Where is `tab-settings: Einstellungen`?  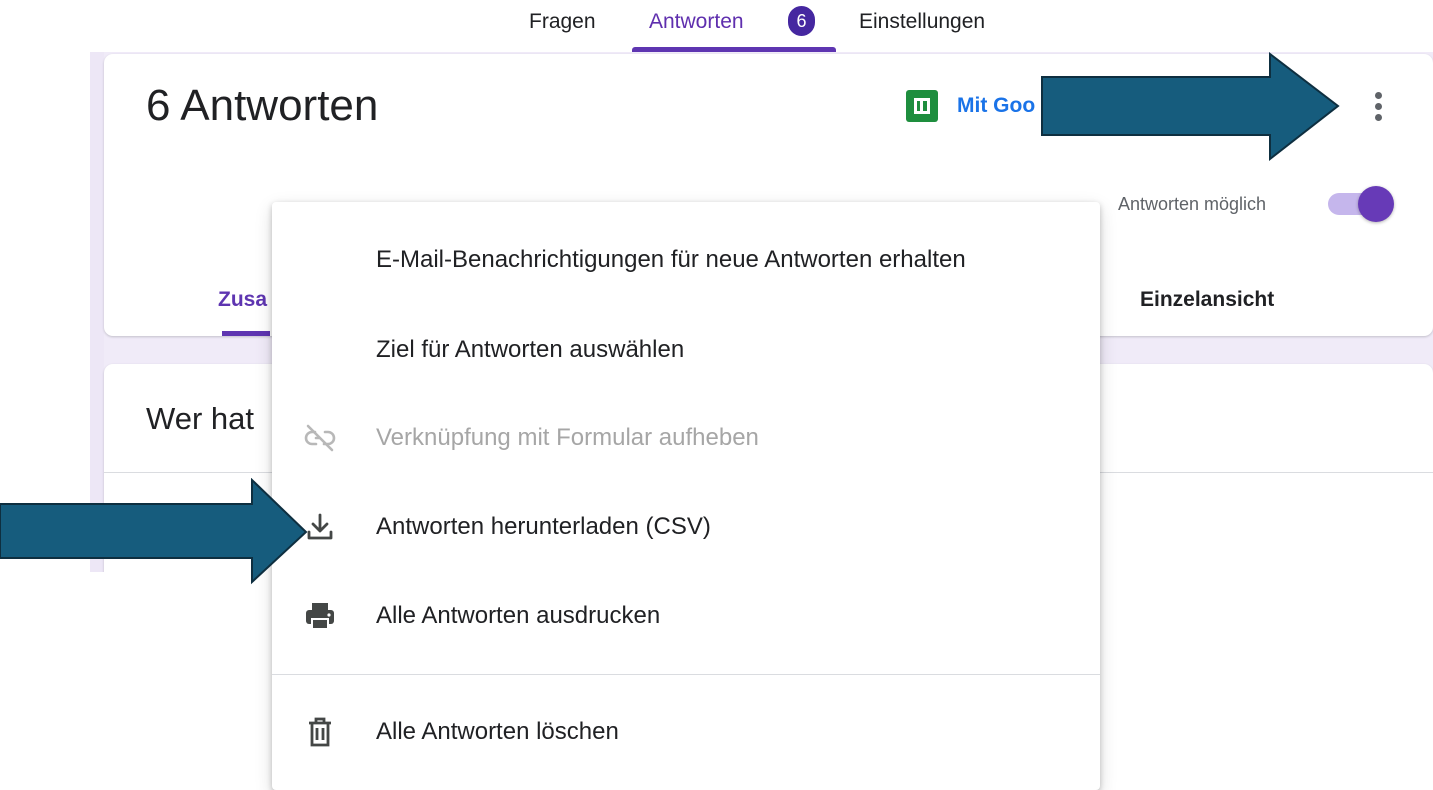 tab-settings: Einstellungen is located at coordinates (922, 22).